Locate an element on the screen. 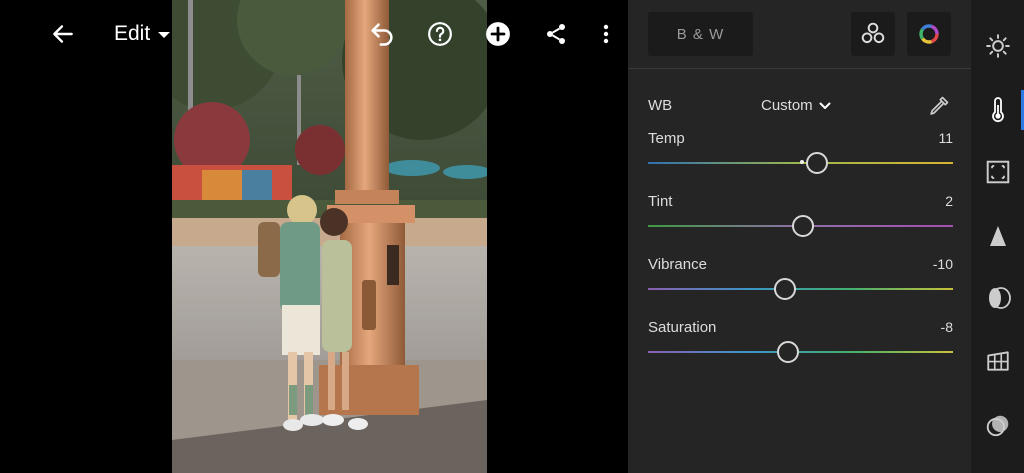  edit-mode-dropdown: Edit is located at coordinates (142, 34).